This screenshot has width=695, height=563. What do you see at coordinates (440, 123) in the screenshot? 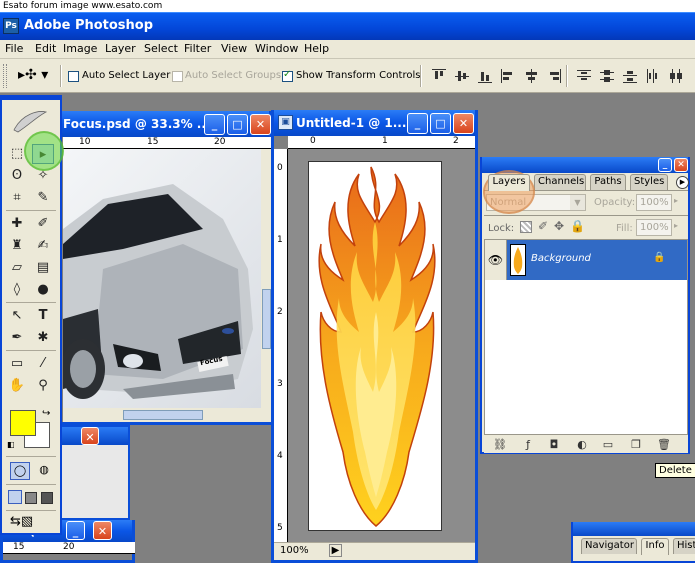
I see `maximize-icon: □` at bounding box center [440, 123].